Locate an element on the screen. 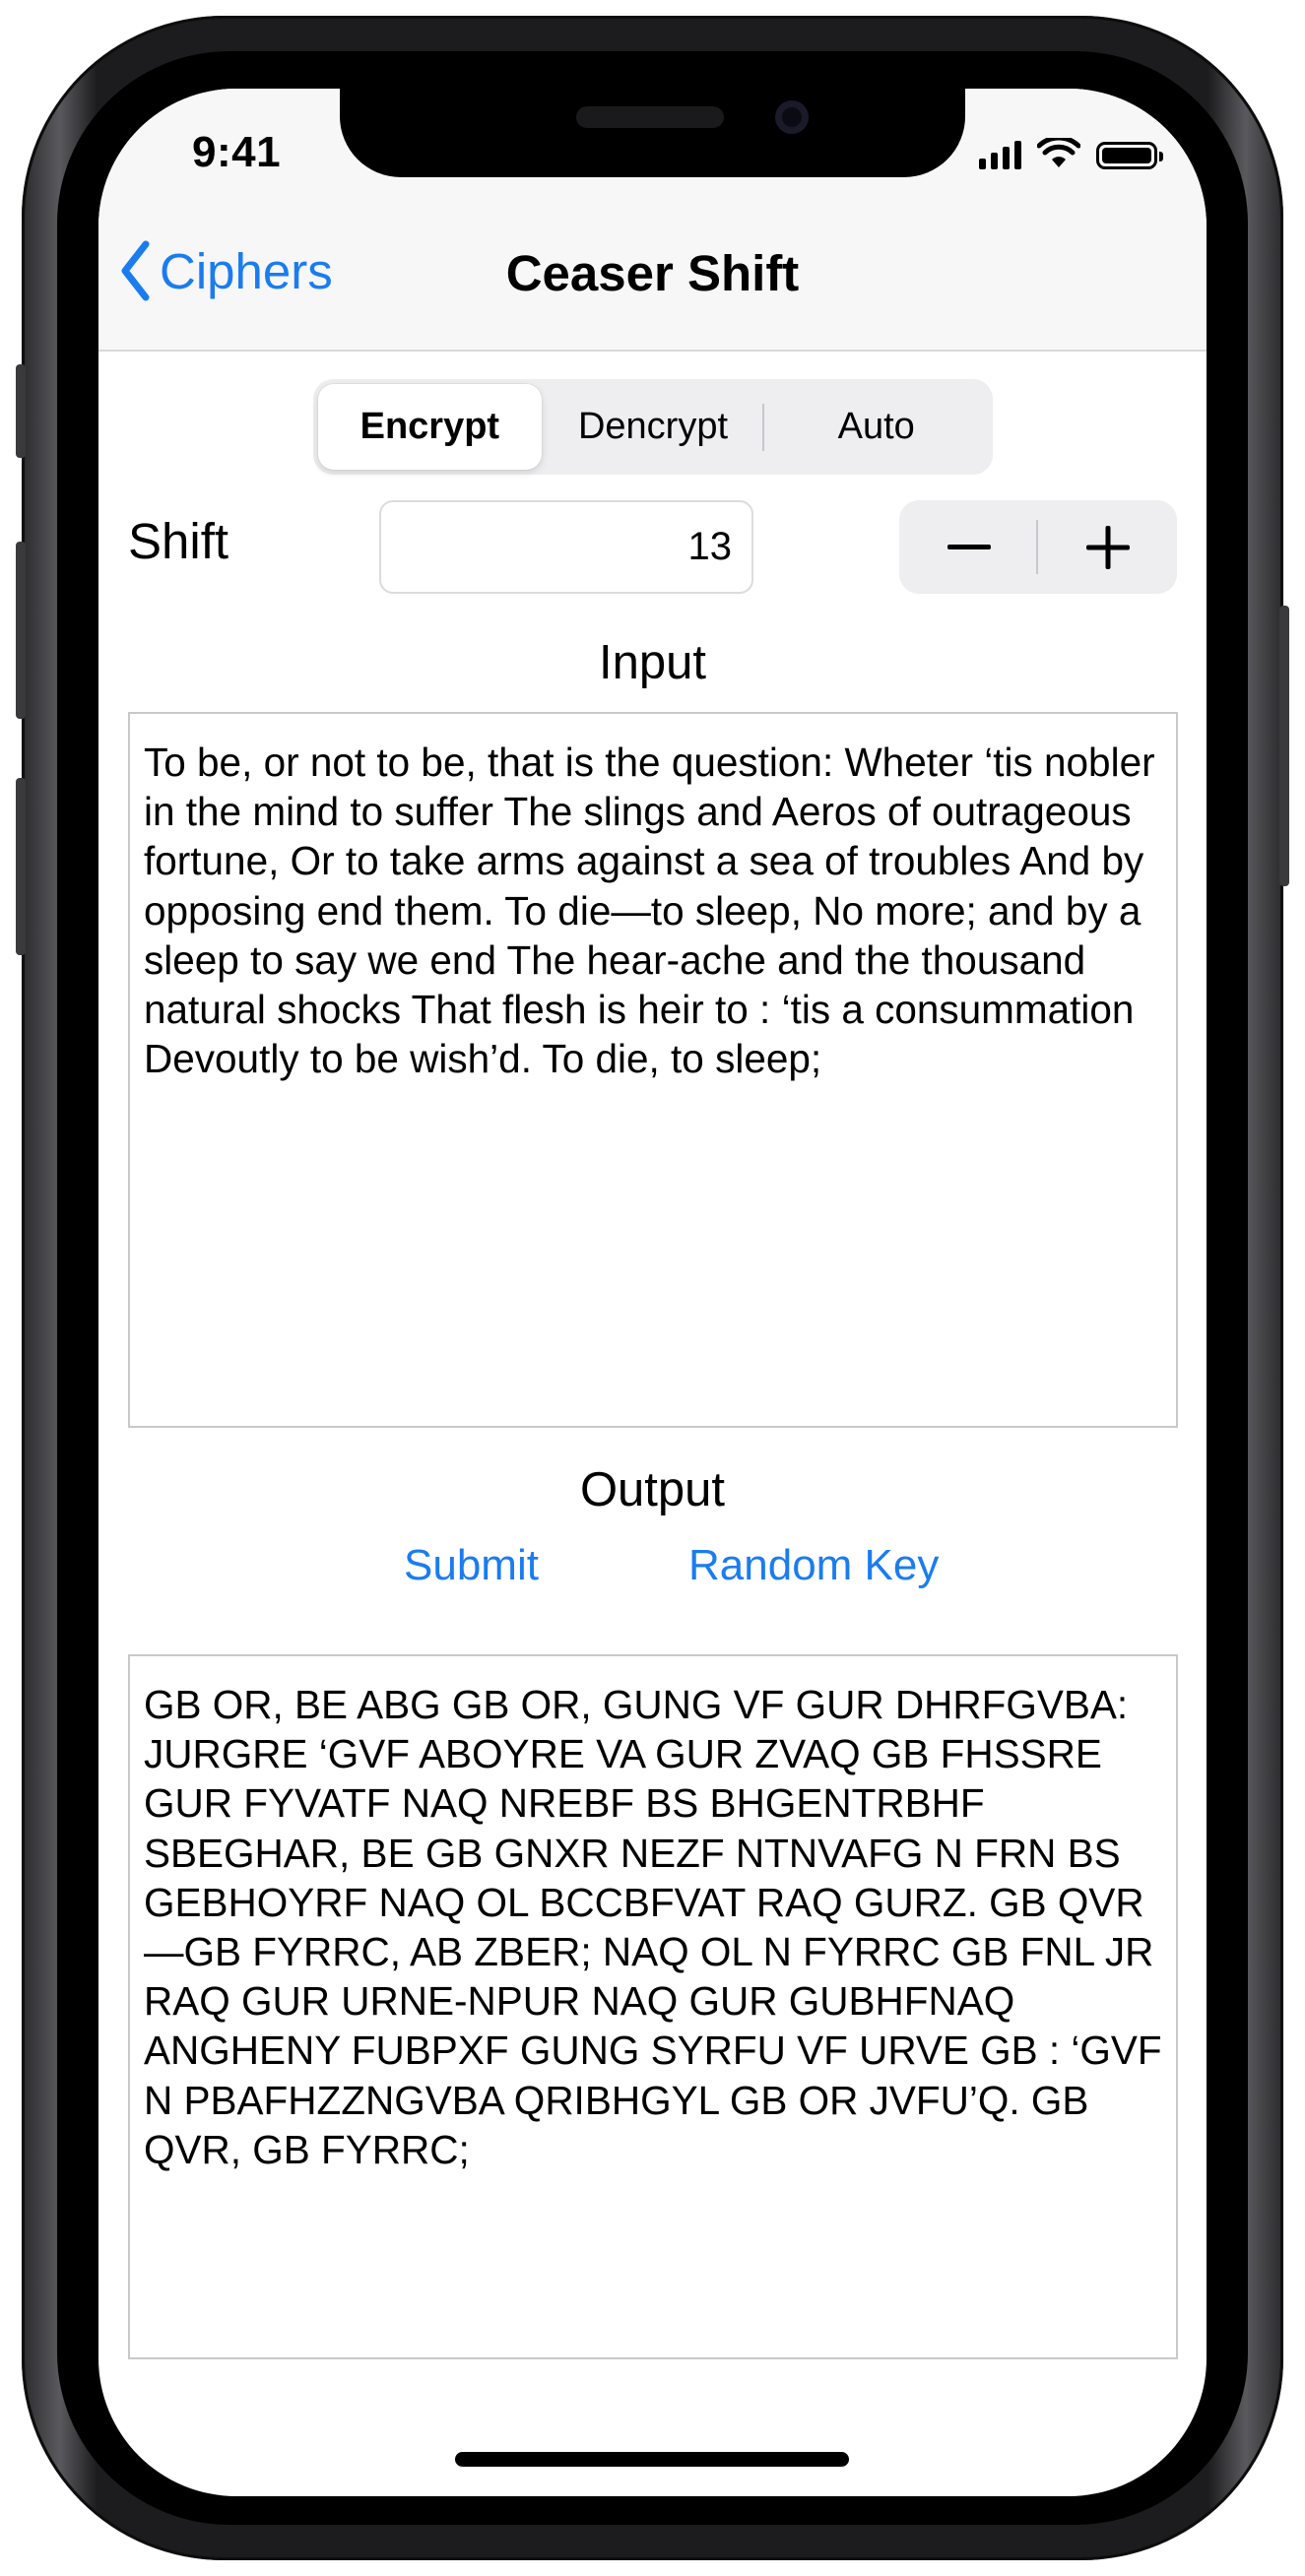 This screenshot has width=1305, height=2576. segment-auto: Auto is located at coordinates (876, 427).